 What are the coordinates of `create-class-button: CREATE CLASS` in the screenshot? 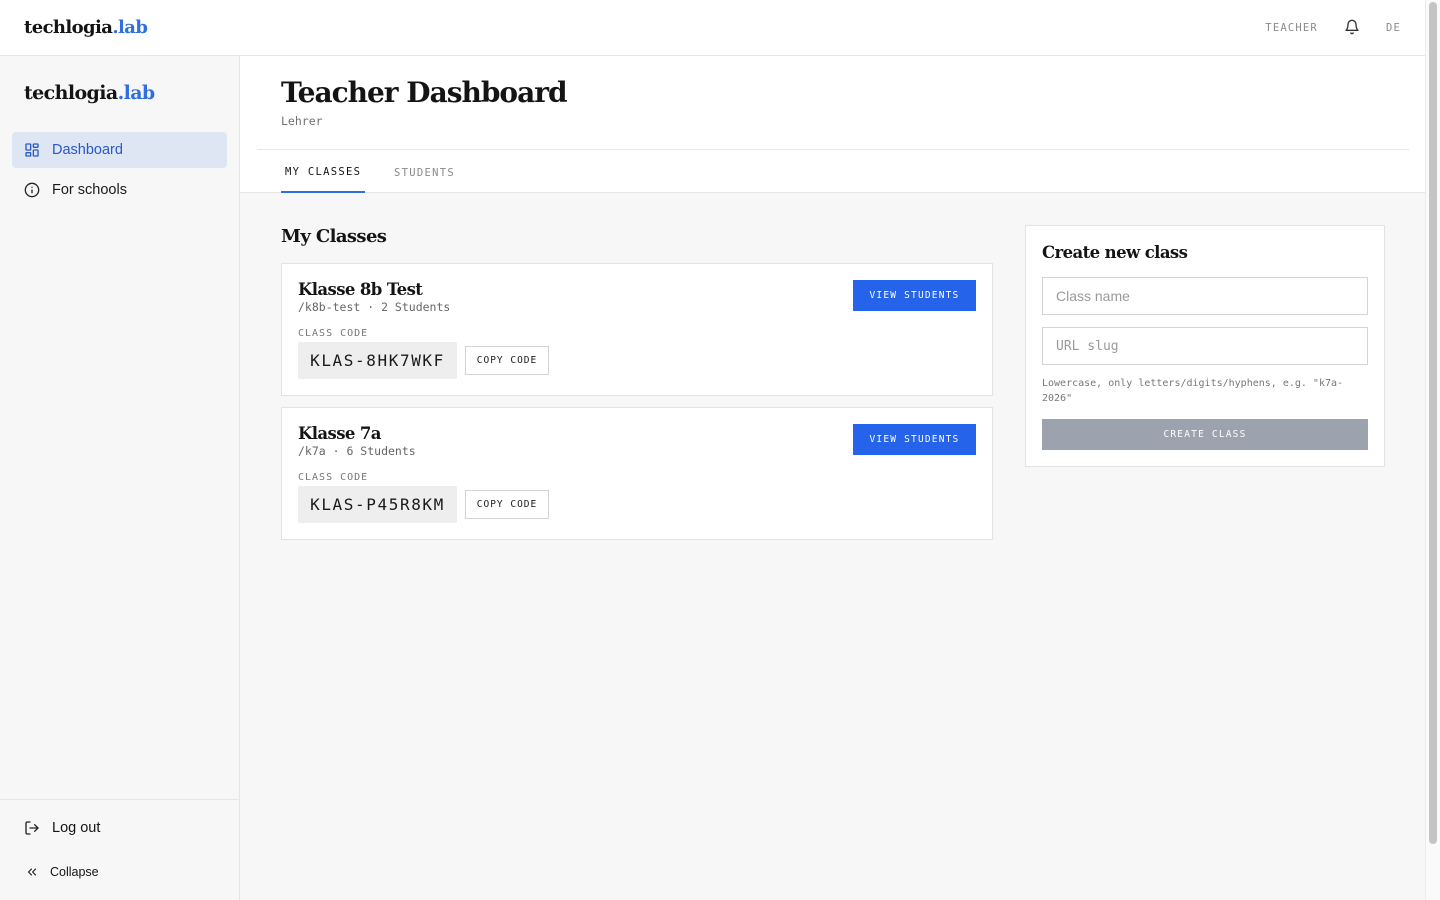 It's located at (1205, 434).